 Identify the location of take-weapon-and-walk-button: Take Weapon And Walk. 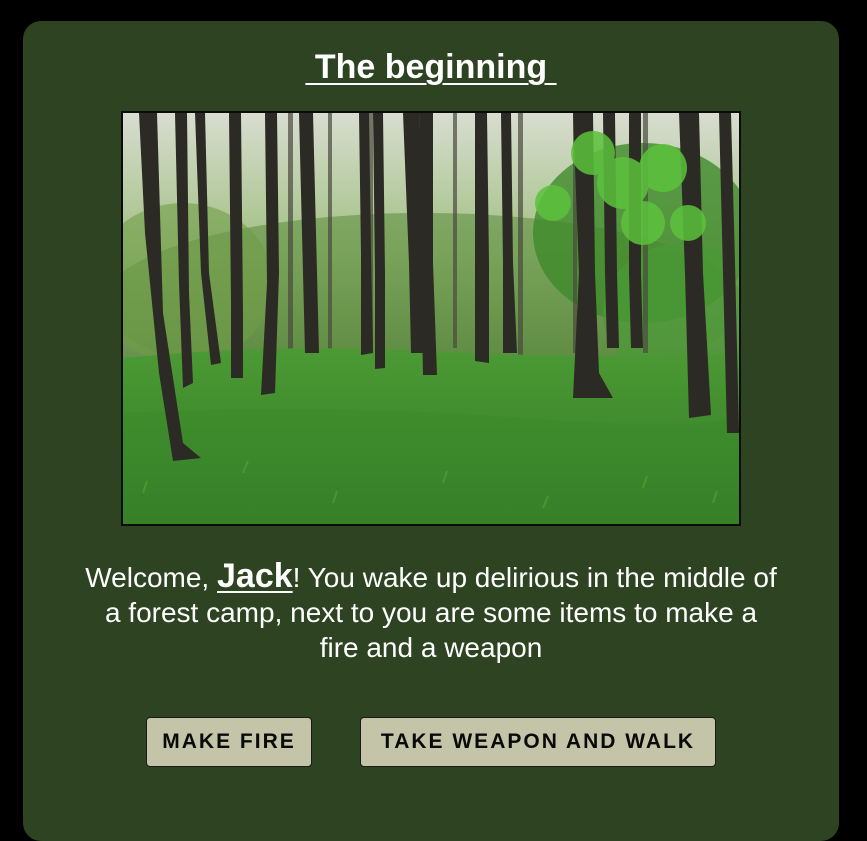
(538, 742).